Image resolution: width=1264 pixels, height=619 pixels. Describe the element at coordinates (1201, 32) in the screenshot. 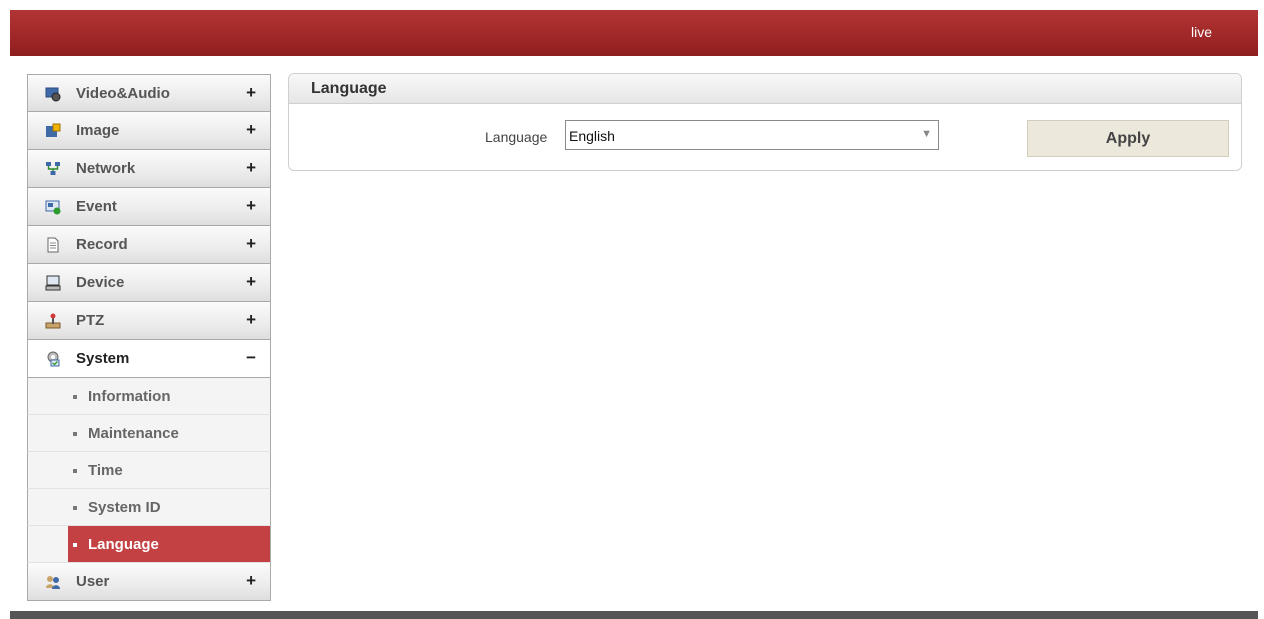

I see `live-link: live` at that location.